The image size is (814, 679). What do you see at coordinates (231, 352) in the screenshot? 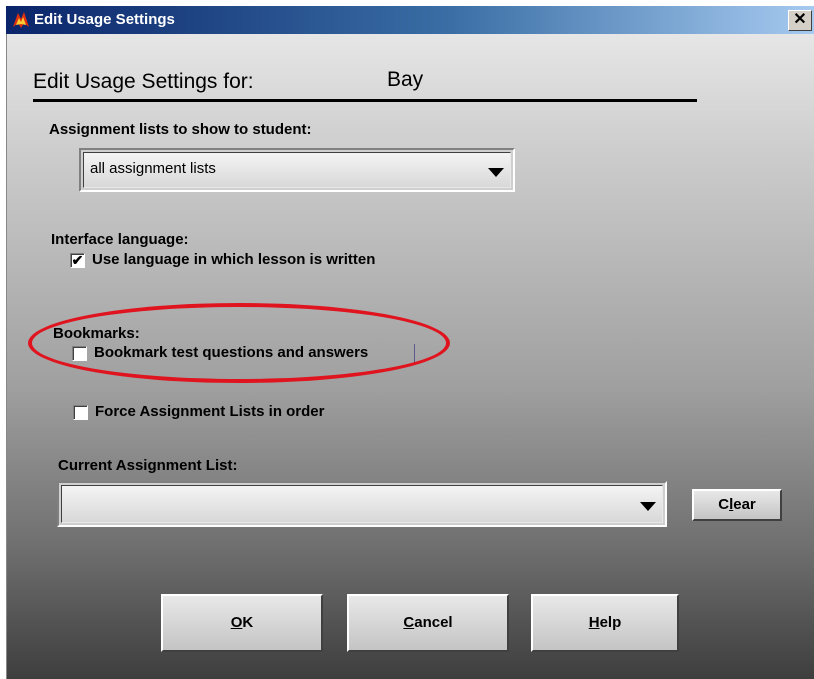
I see `bookmark-test-label: Bookmark test questions and answers` at bounding box center [231, 352].